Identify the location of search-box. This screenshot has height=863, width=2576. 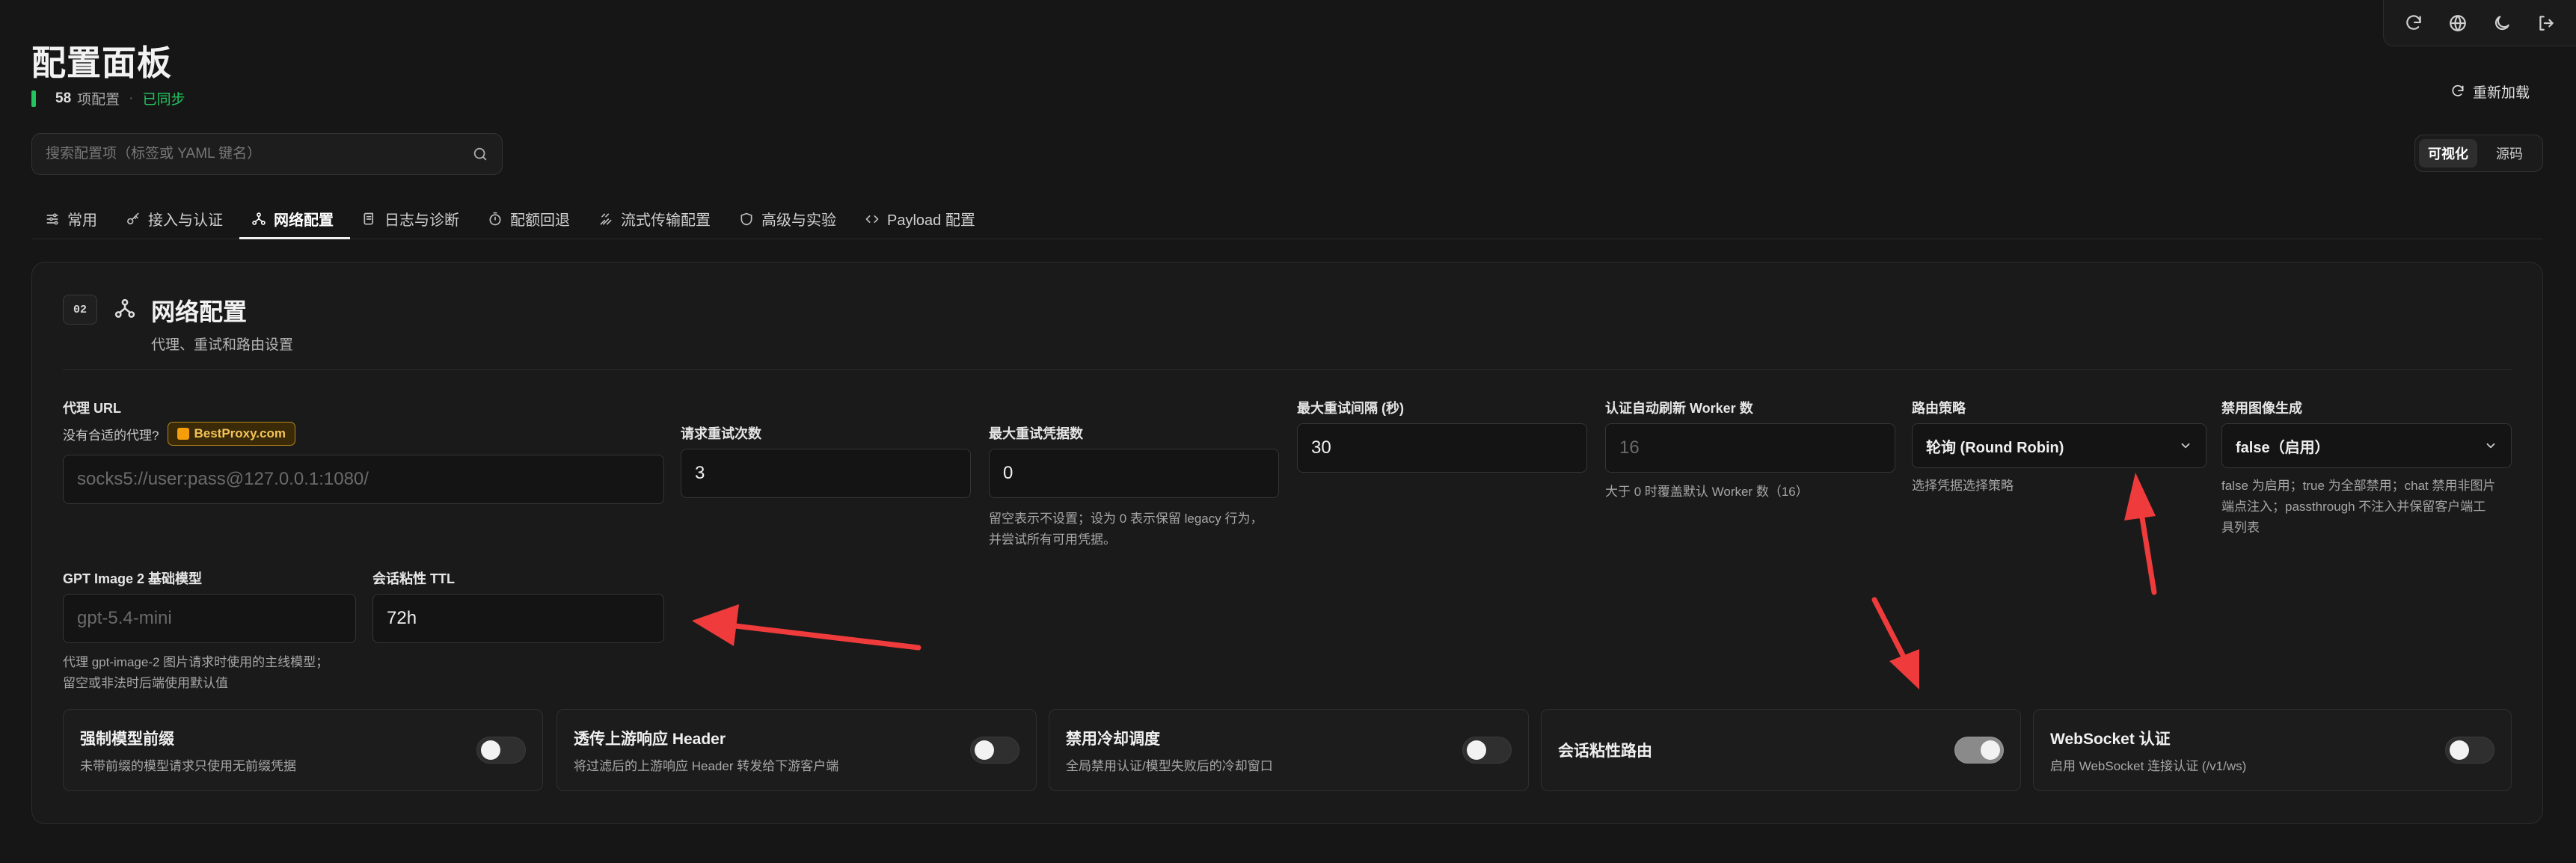
(267, 154).